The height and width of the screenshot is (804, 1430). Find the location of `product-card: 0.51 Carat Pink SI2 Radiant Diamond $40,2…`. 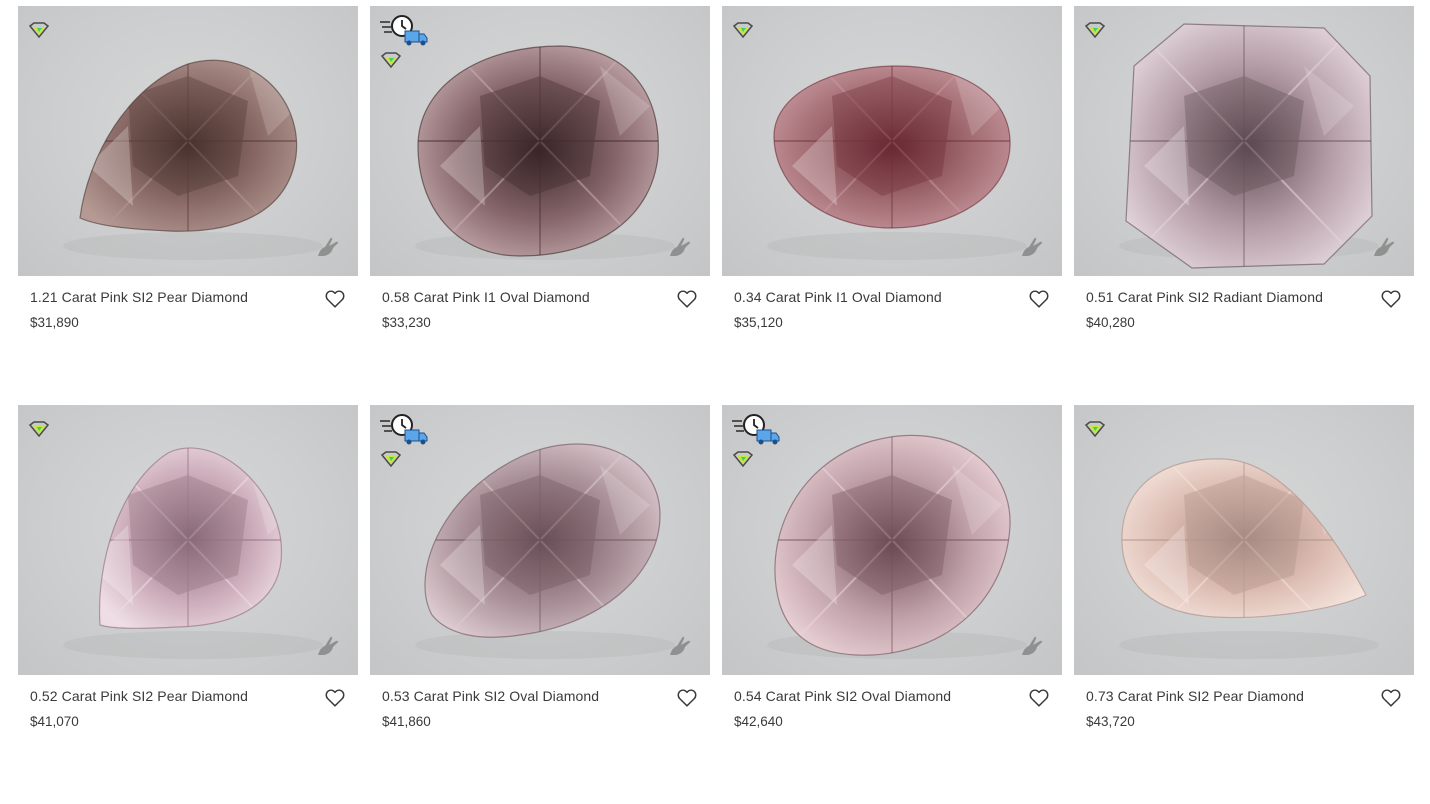

product-card: 0.51 Carat Pink SI2 Radiant Diamond $40,2… is located at coordinates (1244, 205).